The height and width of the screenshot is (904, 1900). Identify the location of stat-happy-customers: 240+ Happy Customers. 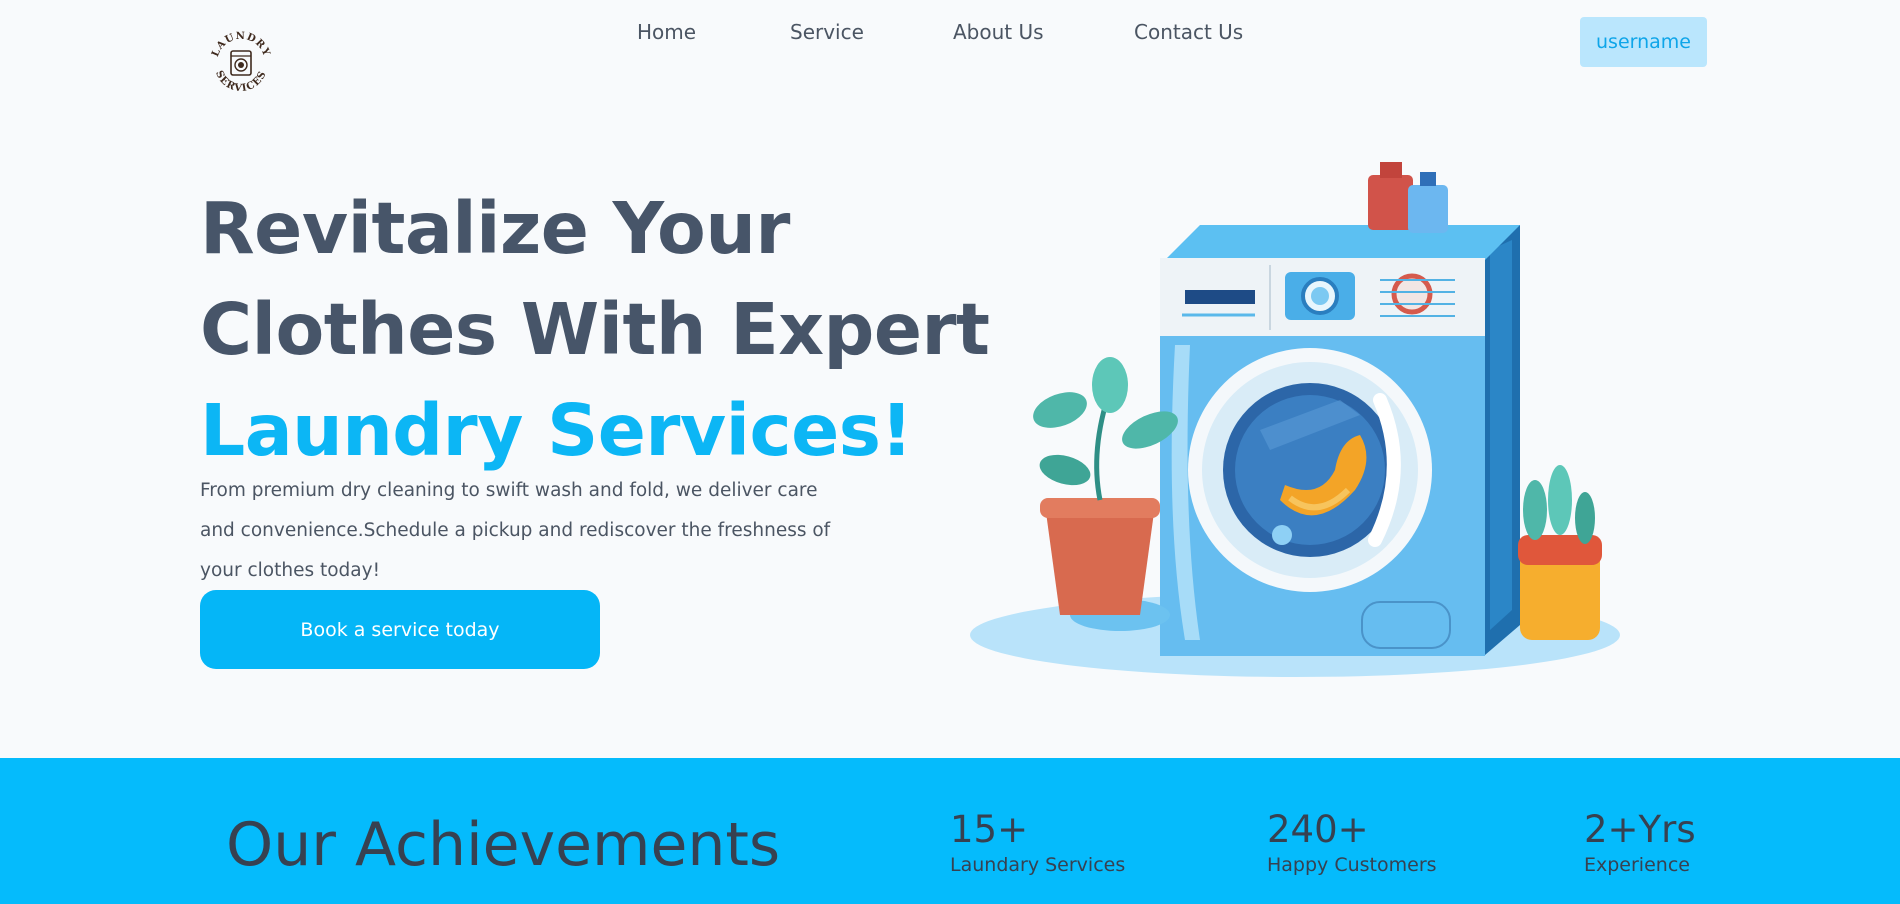
(1352, 842).